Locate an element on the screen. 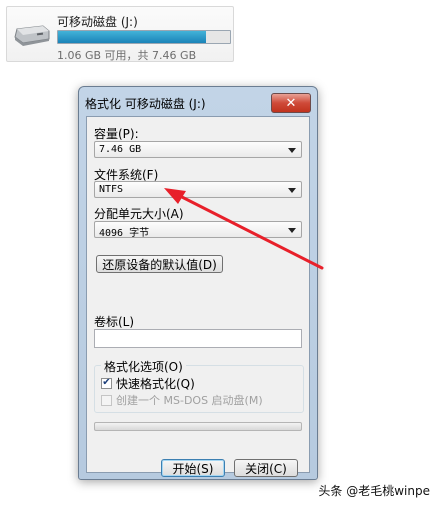 The image size is (444, 509). quick-format-label: 快速格式化(Q) is located at coordinates (155, 383).